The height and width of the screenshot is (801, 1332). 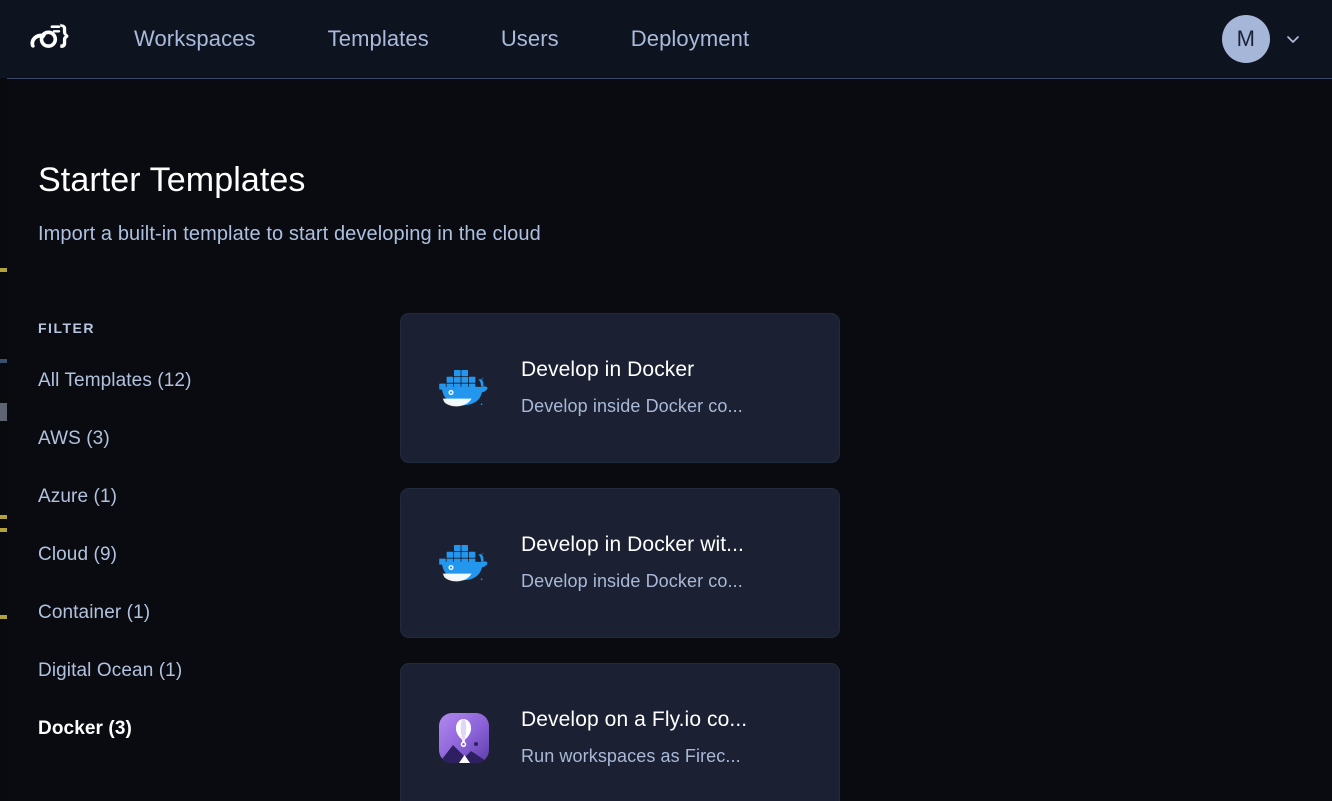 I want to click on template-card-title: Develop in Docker, so click(x=608, y=369).